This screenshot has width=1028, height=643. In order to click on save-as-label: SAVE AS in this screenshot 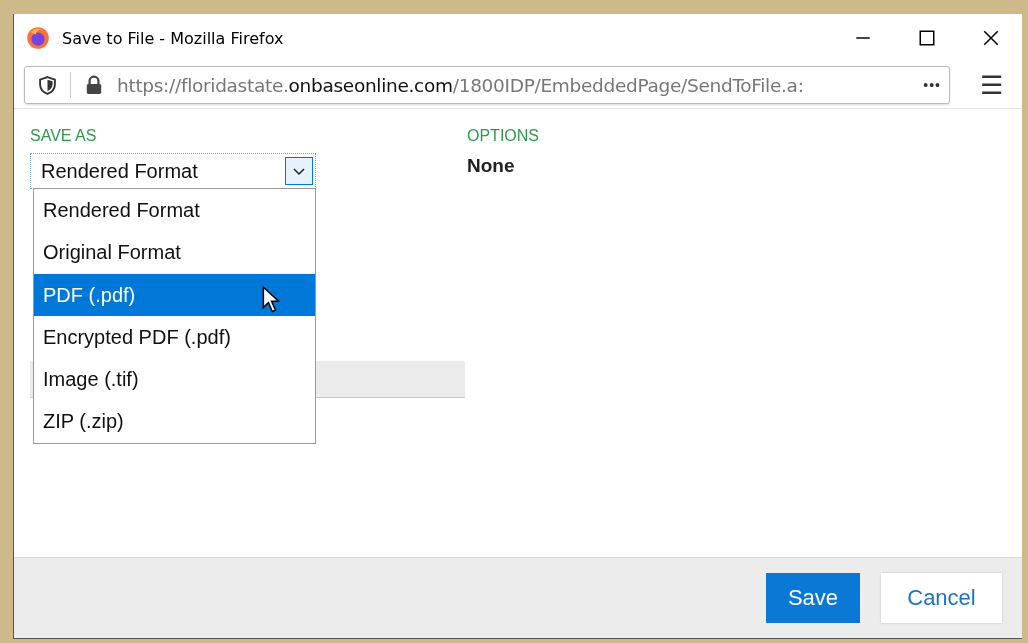, I will do `click(64, 136)`.